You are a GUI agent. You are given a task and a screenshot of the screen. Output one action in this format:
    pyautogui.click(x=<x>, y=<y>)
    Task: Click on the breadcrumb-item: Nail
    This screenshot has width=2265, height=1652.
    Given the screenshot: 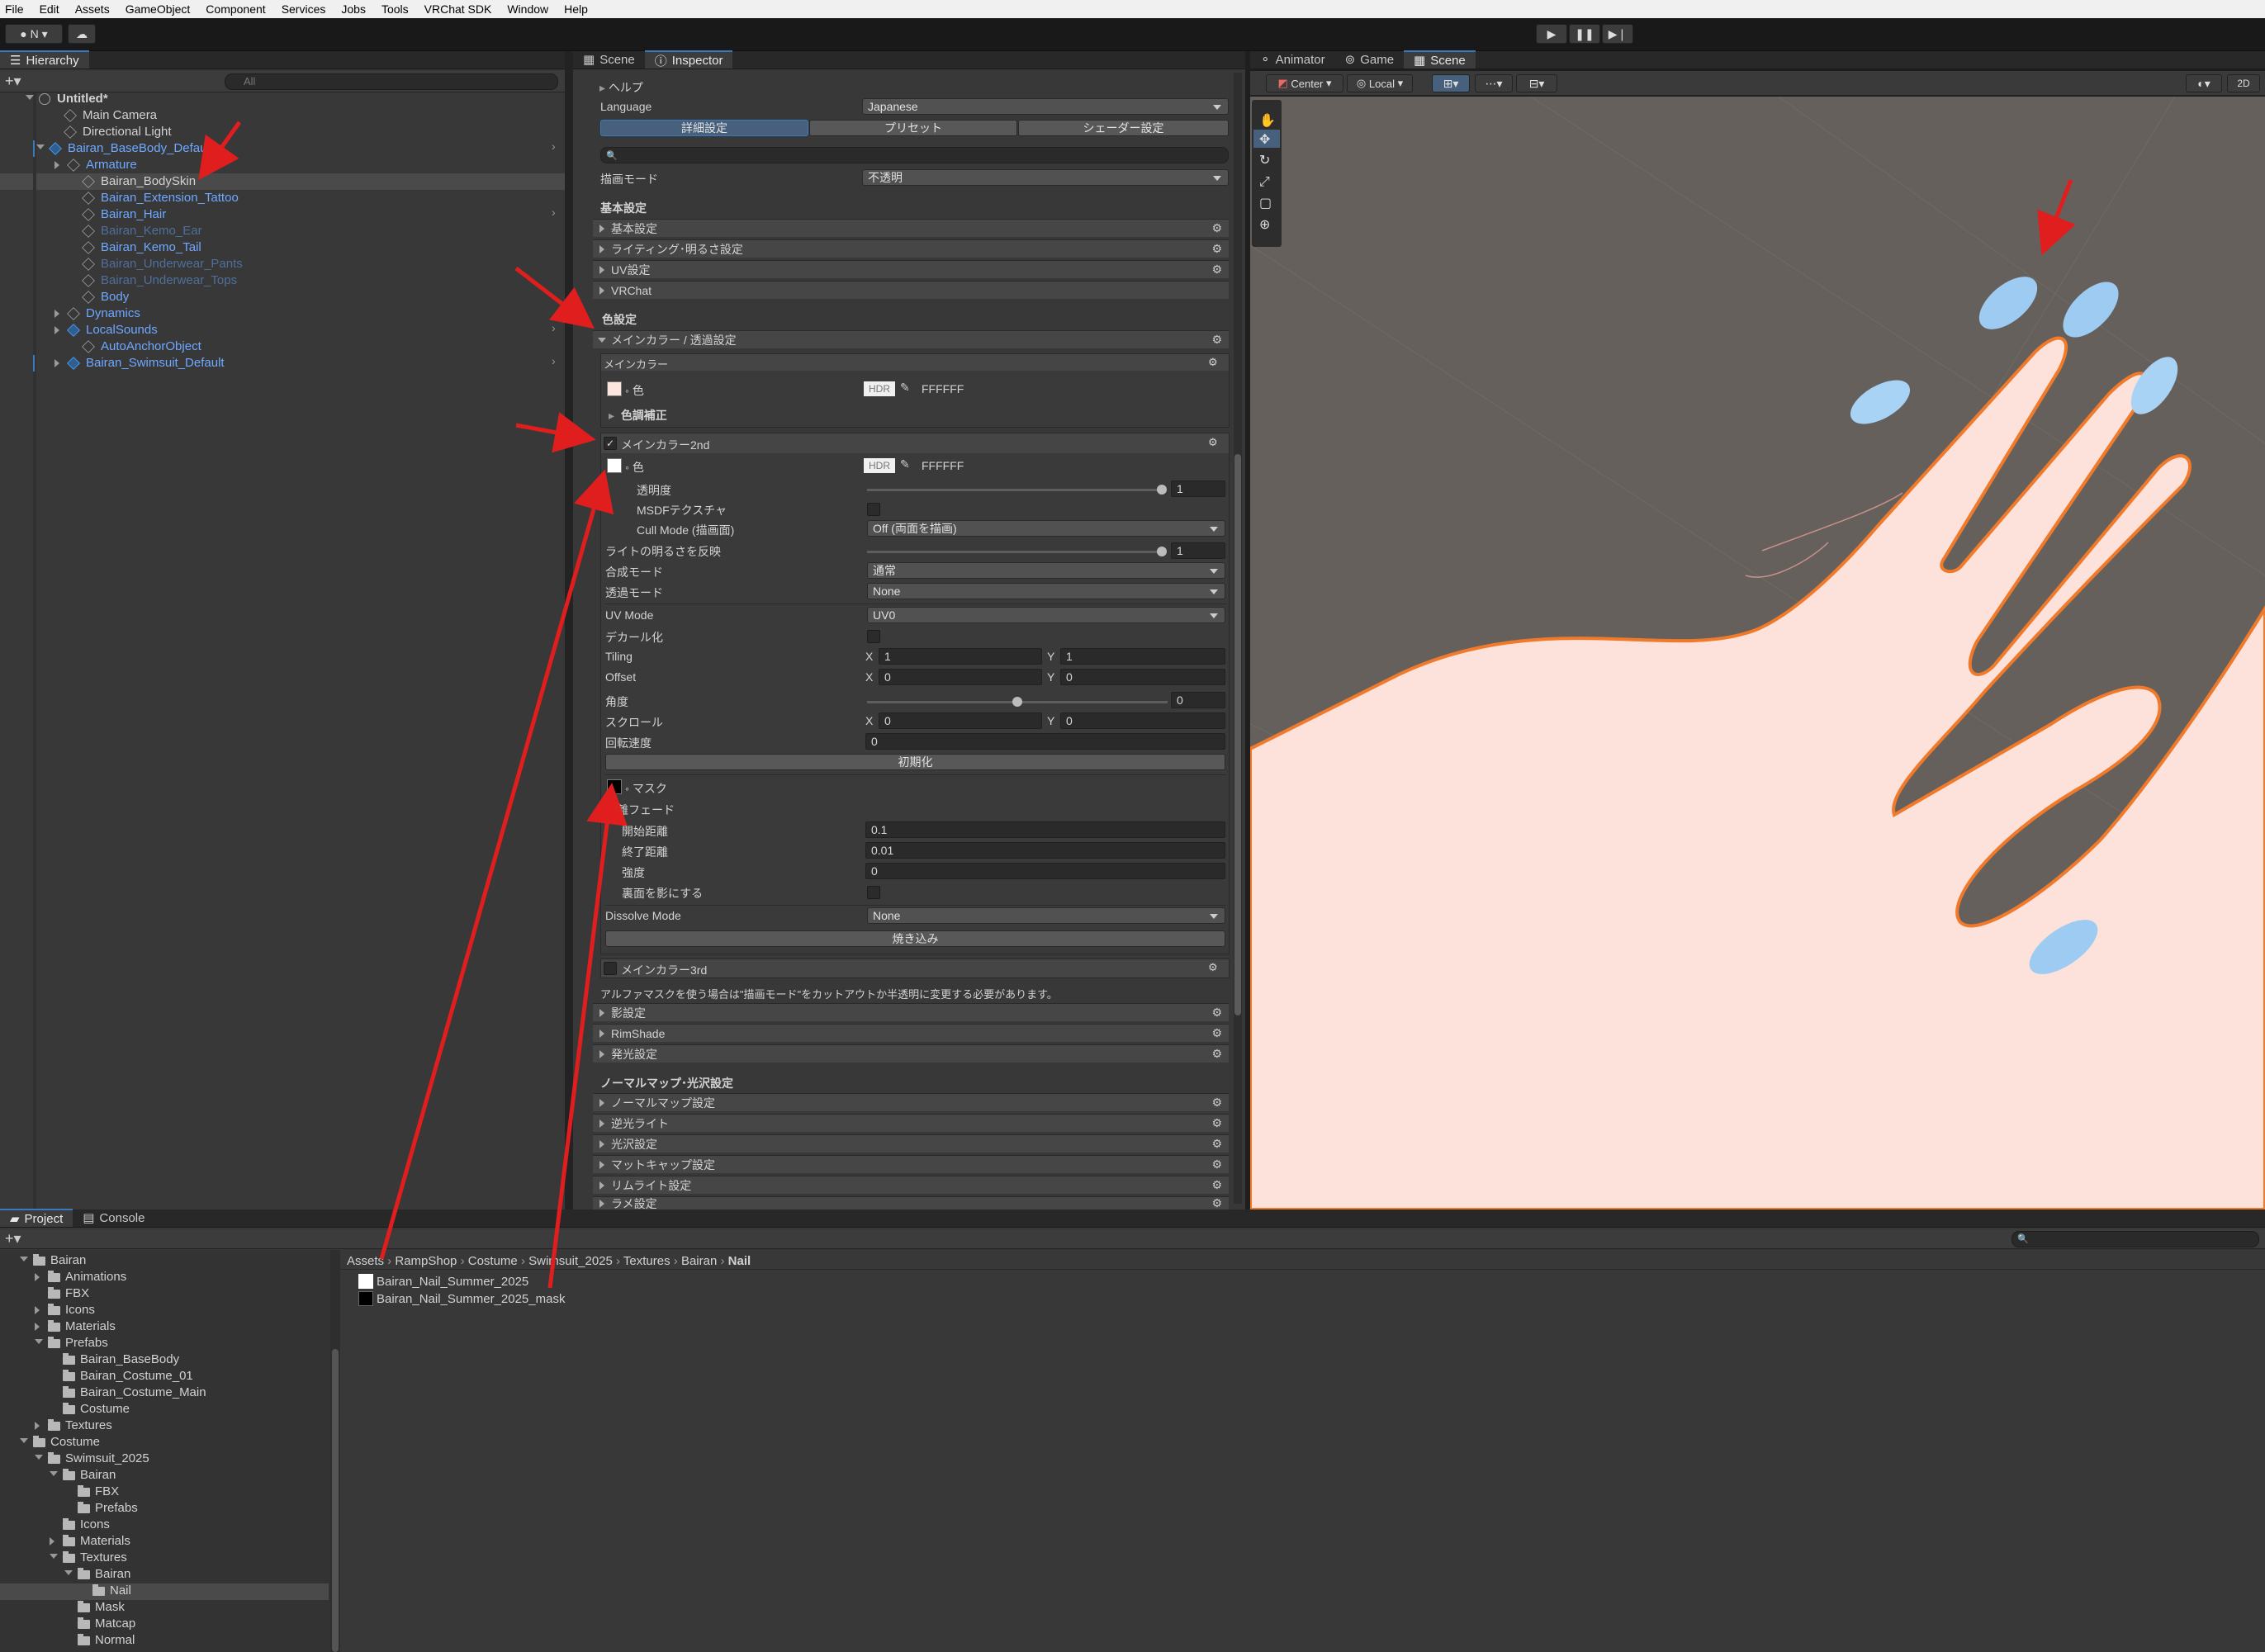 What is the action you would take?
    pyautogui.click(x=739, y=1261)
    